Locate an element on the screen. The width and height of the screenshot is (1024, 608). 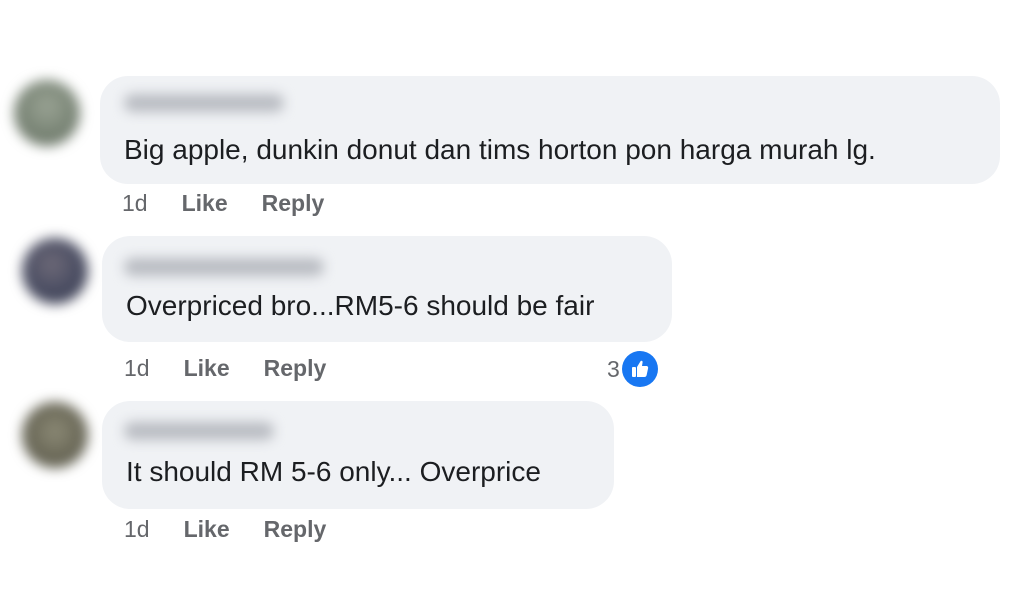
comment-text: It should RM 5-6 only... Overprice is located at coordinates (333, 471).